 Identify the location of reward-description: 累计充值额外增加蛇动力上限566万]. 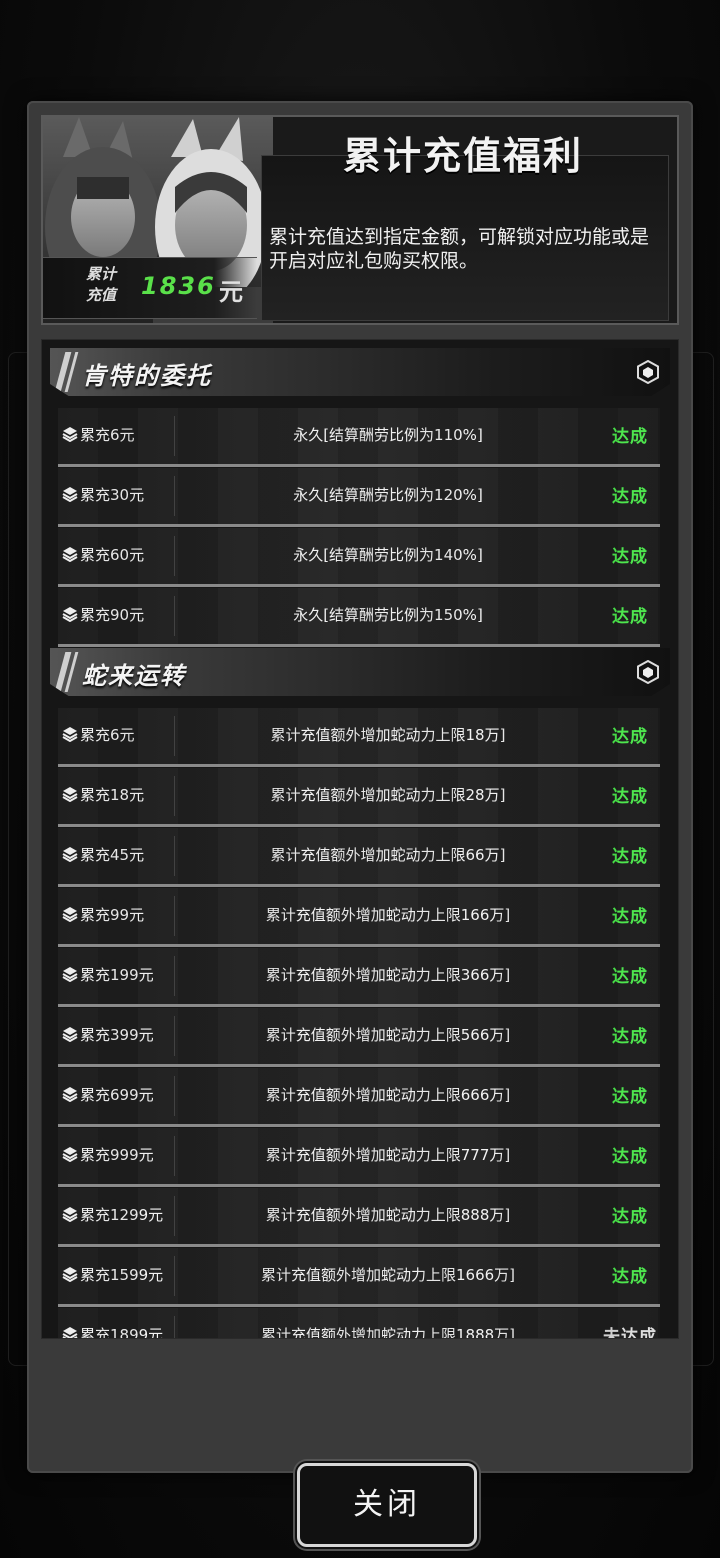
(388, 1035).